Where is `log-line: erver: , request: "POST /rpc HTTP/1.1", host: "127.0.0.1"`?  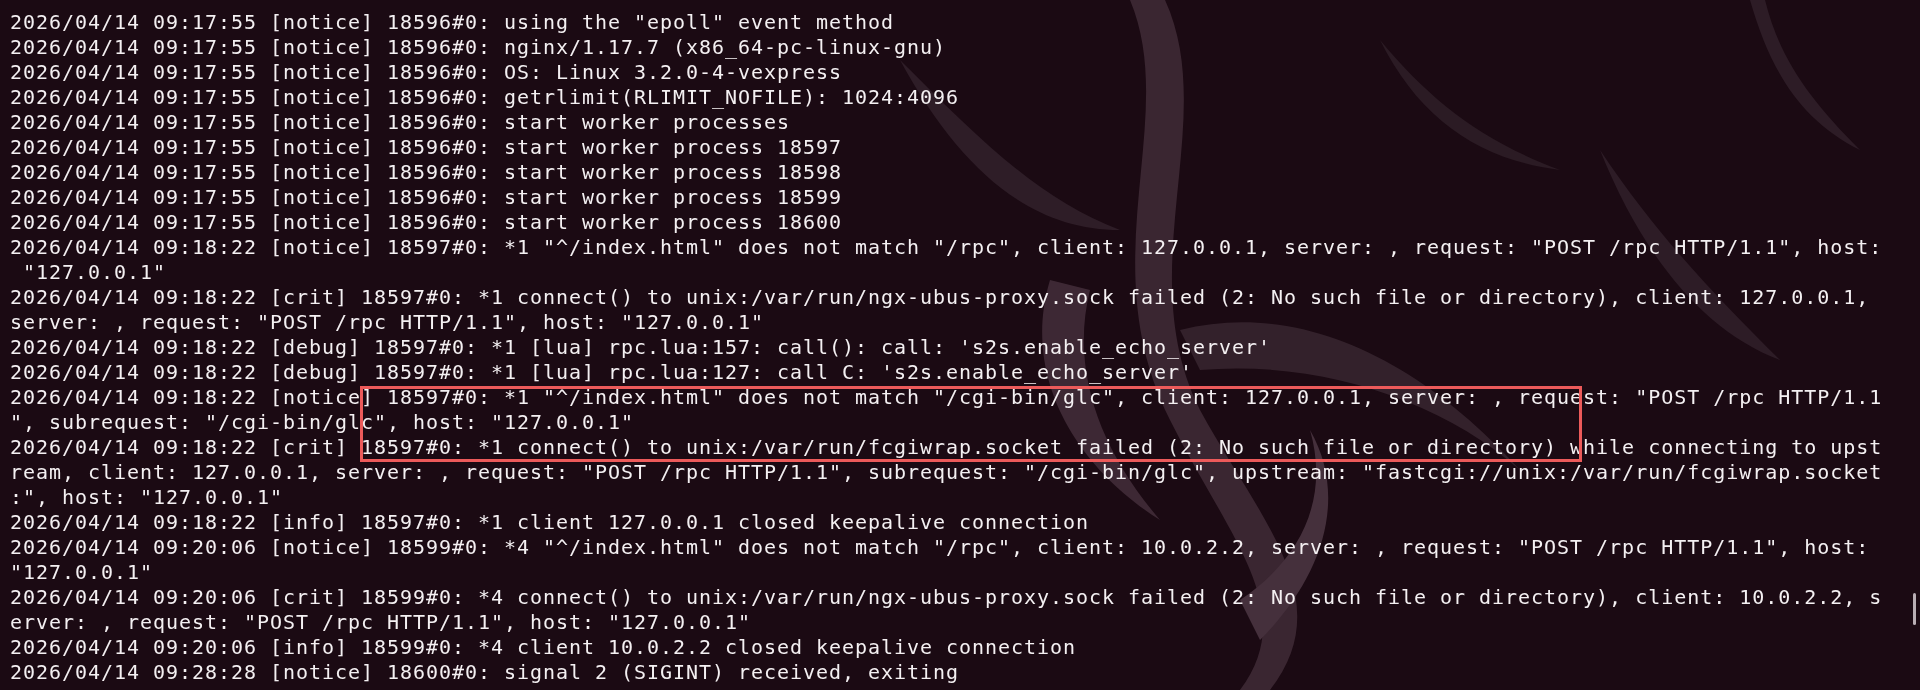
log-line: erver: , request: "POST /rpc HTTP/1.1", host: "127.0.0.1" is located at coordinates (381, 622).